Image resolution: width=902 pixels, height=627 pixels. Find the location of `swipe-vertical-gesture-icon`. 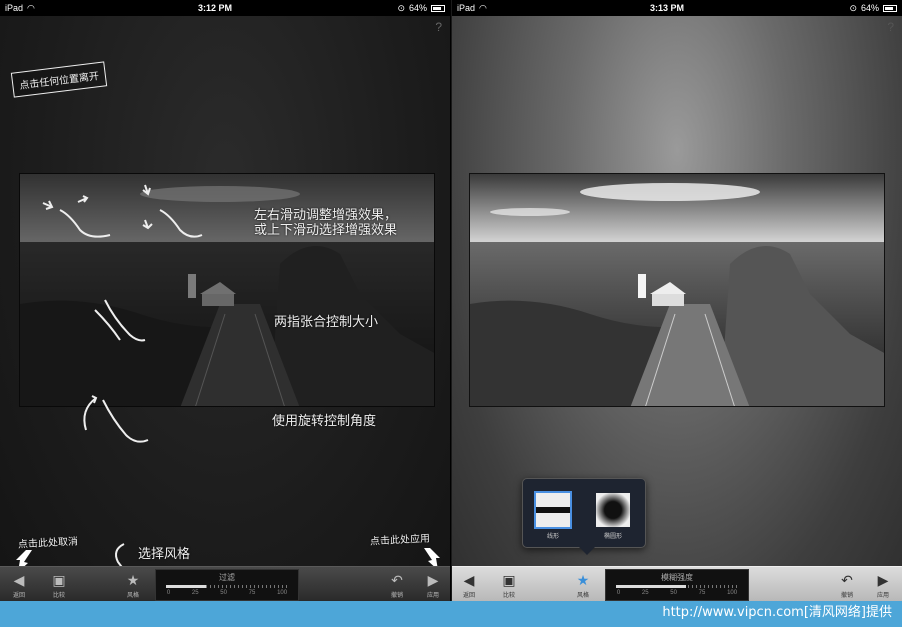

swipe-vertical-gesture-icon is located at coordinates (172, 211).